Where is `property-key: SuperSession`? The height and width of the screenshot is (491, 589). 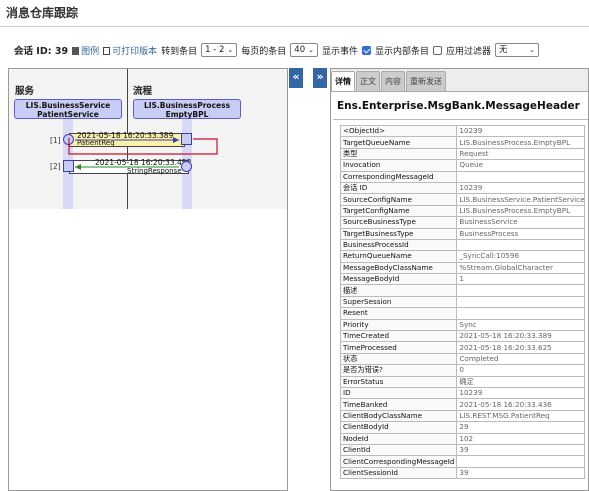
property-key: SuperSession is located at coordinates (398, 302).